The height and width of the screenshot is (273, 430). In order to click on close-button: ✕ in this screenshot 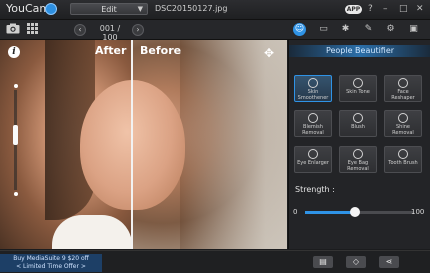, I will do `click(420, 9)`.